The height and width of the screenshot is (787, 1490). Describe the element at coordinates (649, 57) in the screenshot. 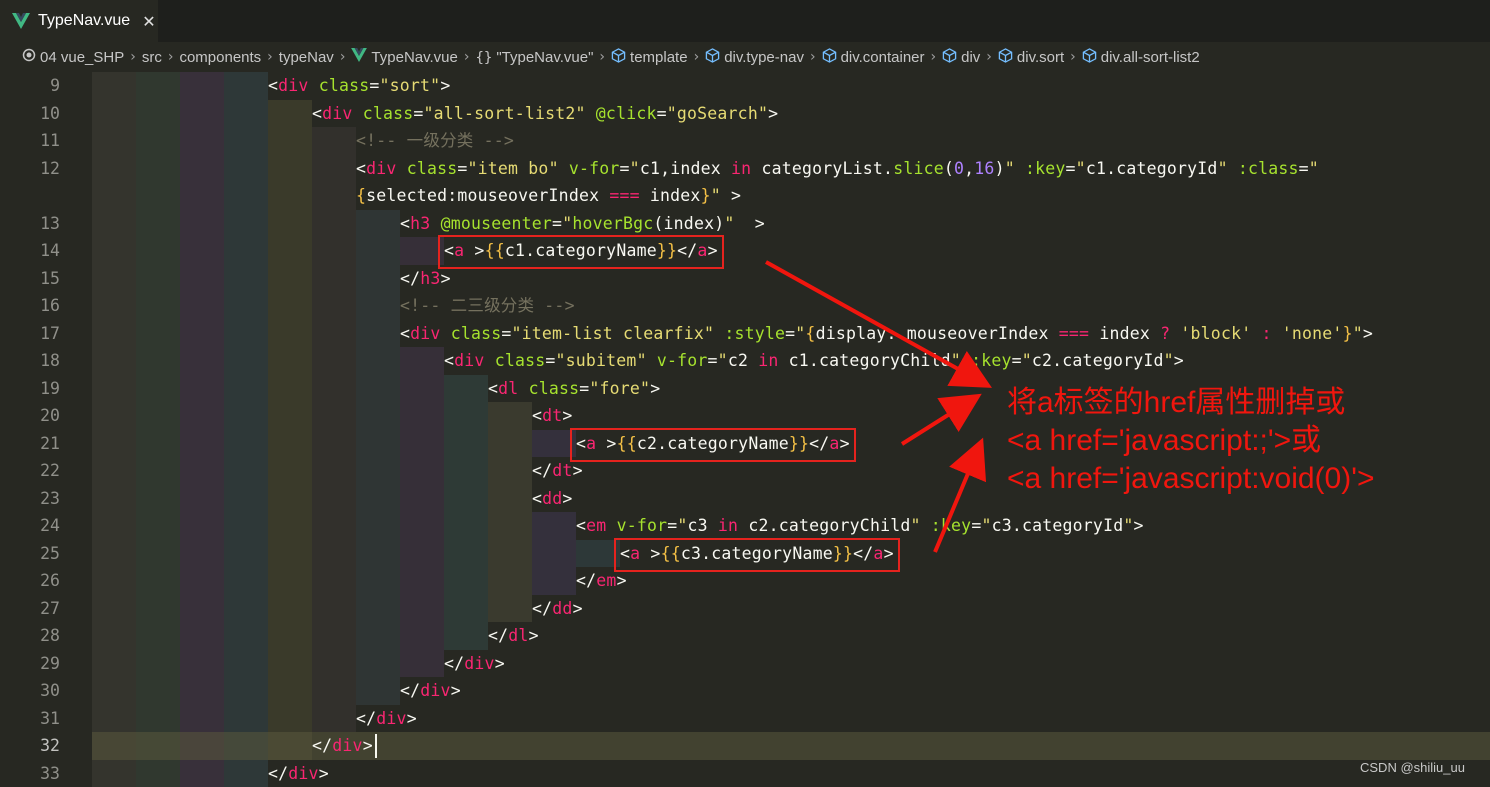

I see `breadcrumb-item: template` at that location.